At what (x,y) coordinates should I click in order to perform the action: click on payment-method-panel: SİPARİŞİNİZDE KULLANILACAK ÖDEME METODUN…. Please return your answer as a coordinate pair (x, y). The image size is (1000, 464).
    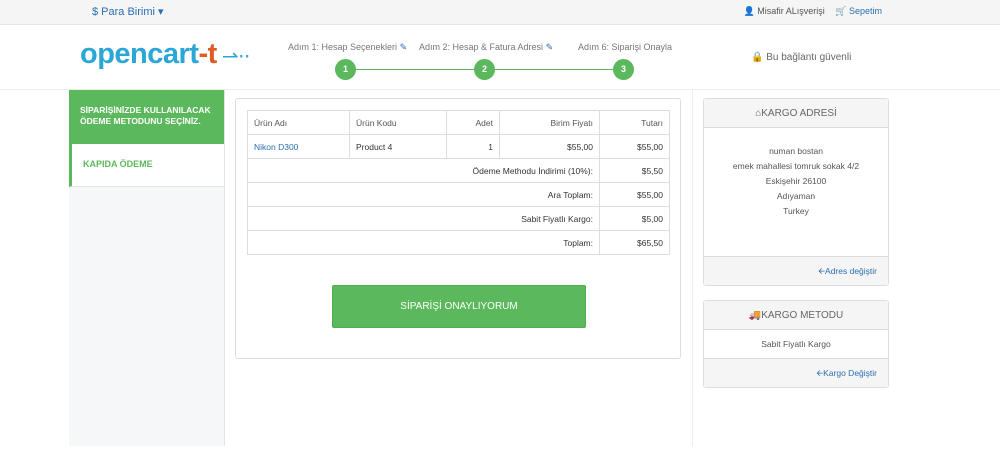
    Looking at the image, I should click on (147, 268).